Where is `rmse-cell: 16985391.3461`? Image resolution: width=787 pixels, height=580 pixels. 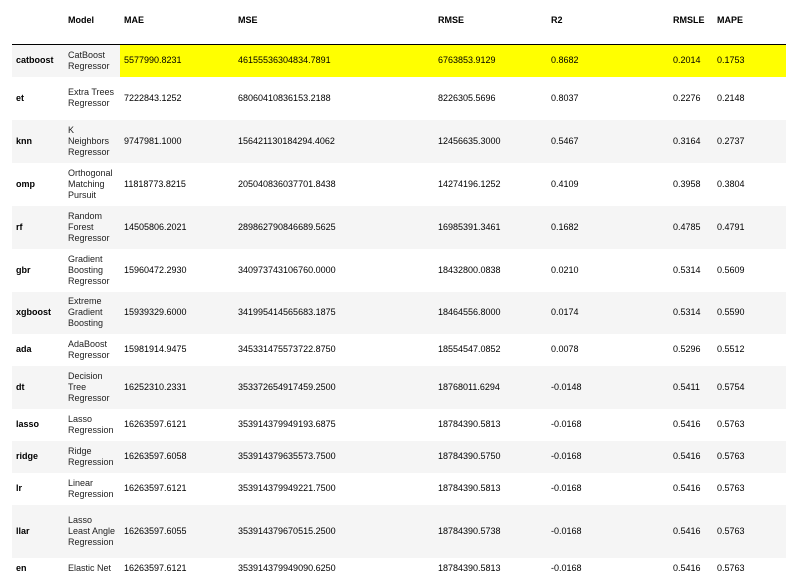 rmse-cell: 16985391.3461 is located at coordinates (469, 226).